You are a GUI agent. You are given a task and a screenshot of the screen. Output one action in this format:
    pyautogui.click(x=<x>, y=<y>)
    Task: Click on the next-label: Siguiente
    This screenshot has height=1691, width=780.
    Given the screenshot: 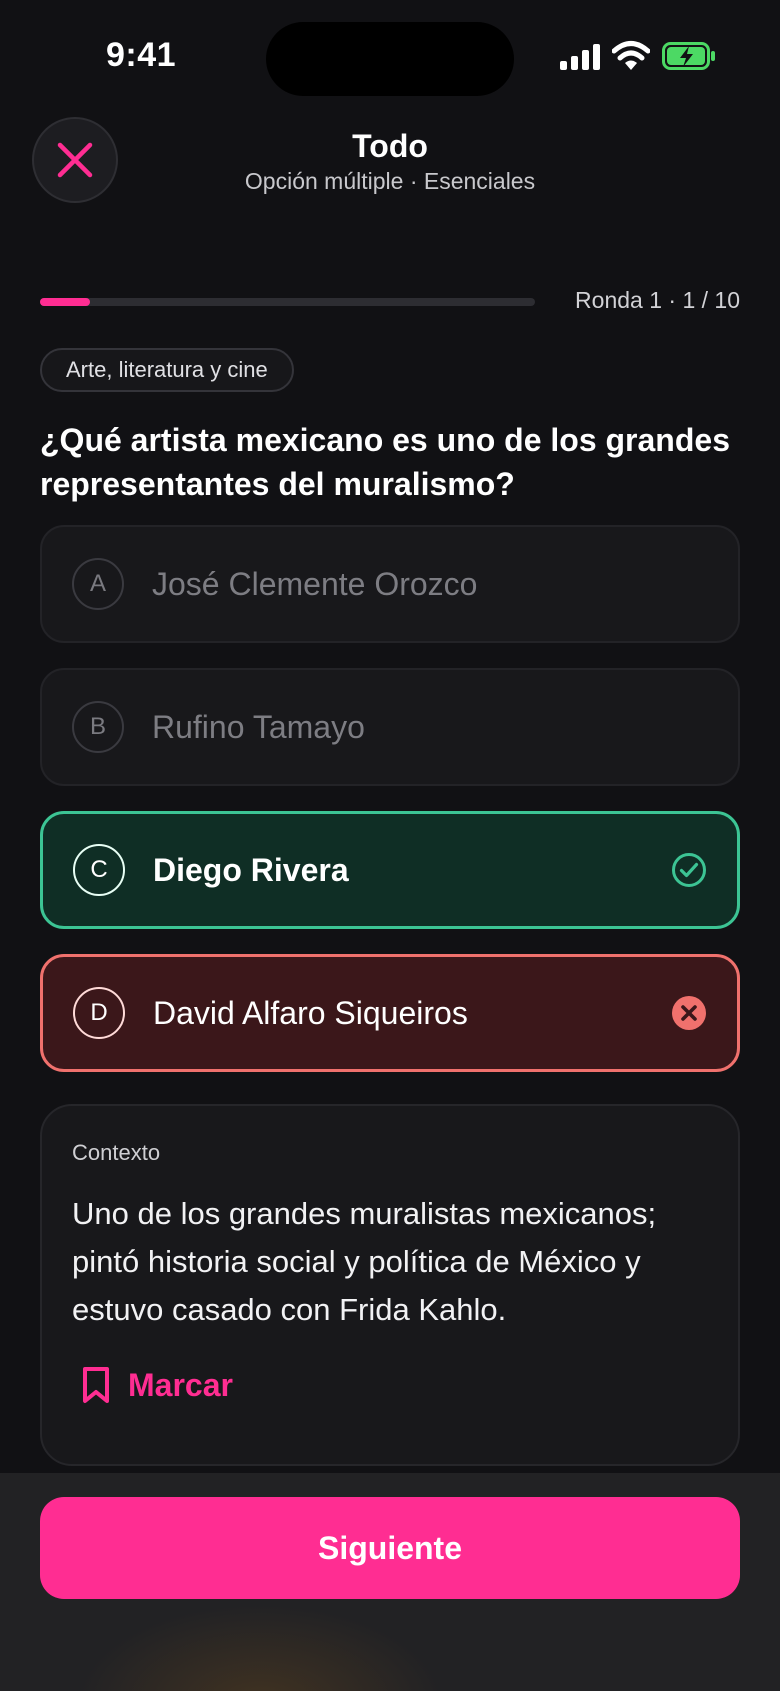 What is the action you would take?
    pyautogui.click(x=389, y=1547)
    